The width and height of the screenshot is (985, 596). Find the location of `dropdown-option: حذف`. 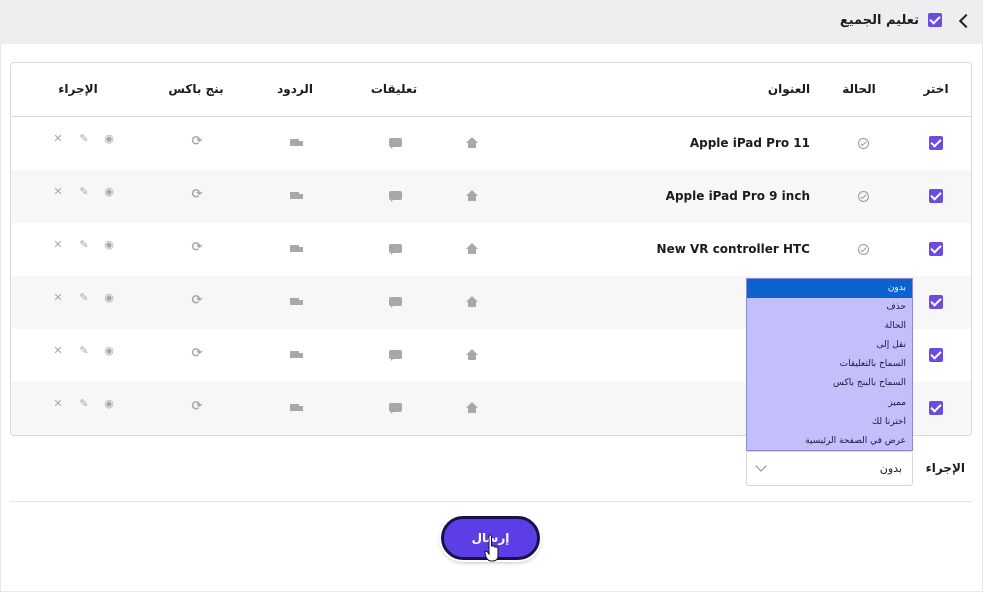

dropdown-option: حذف is located at coordinates (829, 307).